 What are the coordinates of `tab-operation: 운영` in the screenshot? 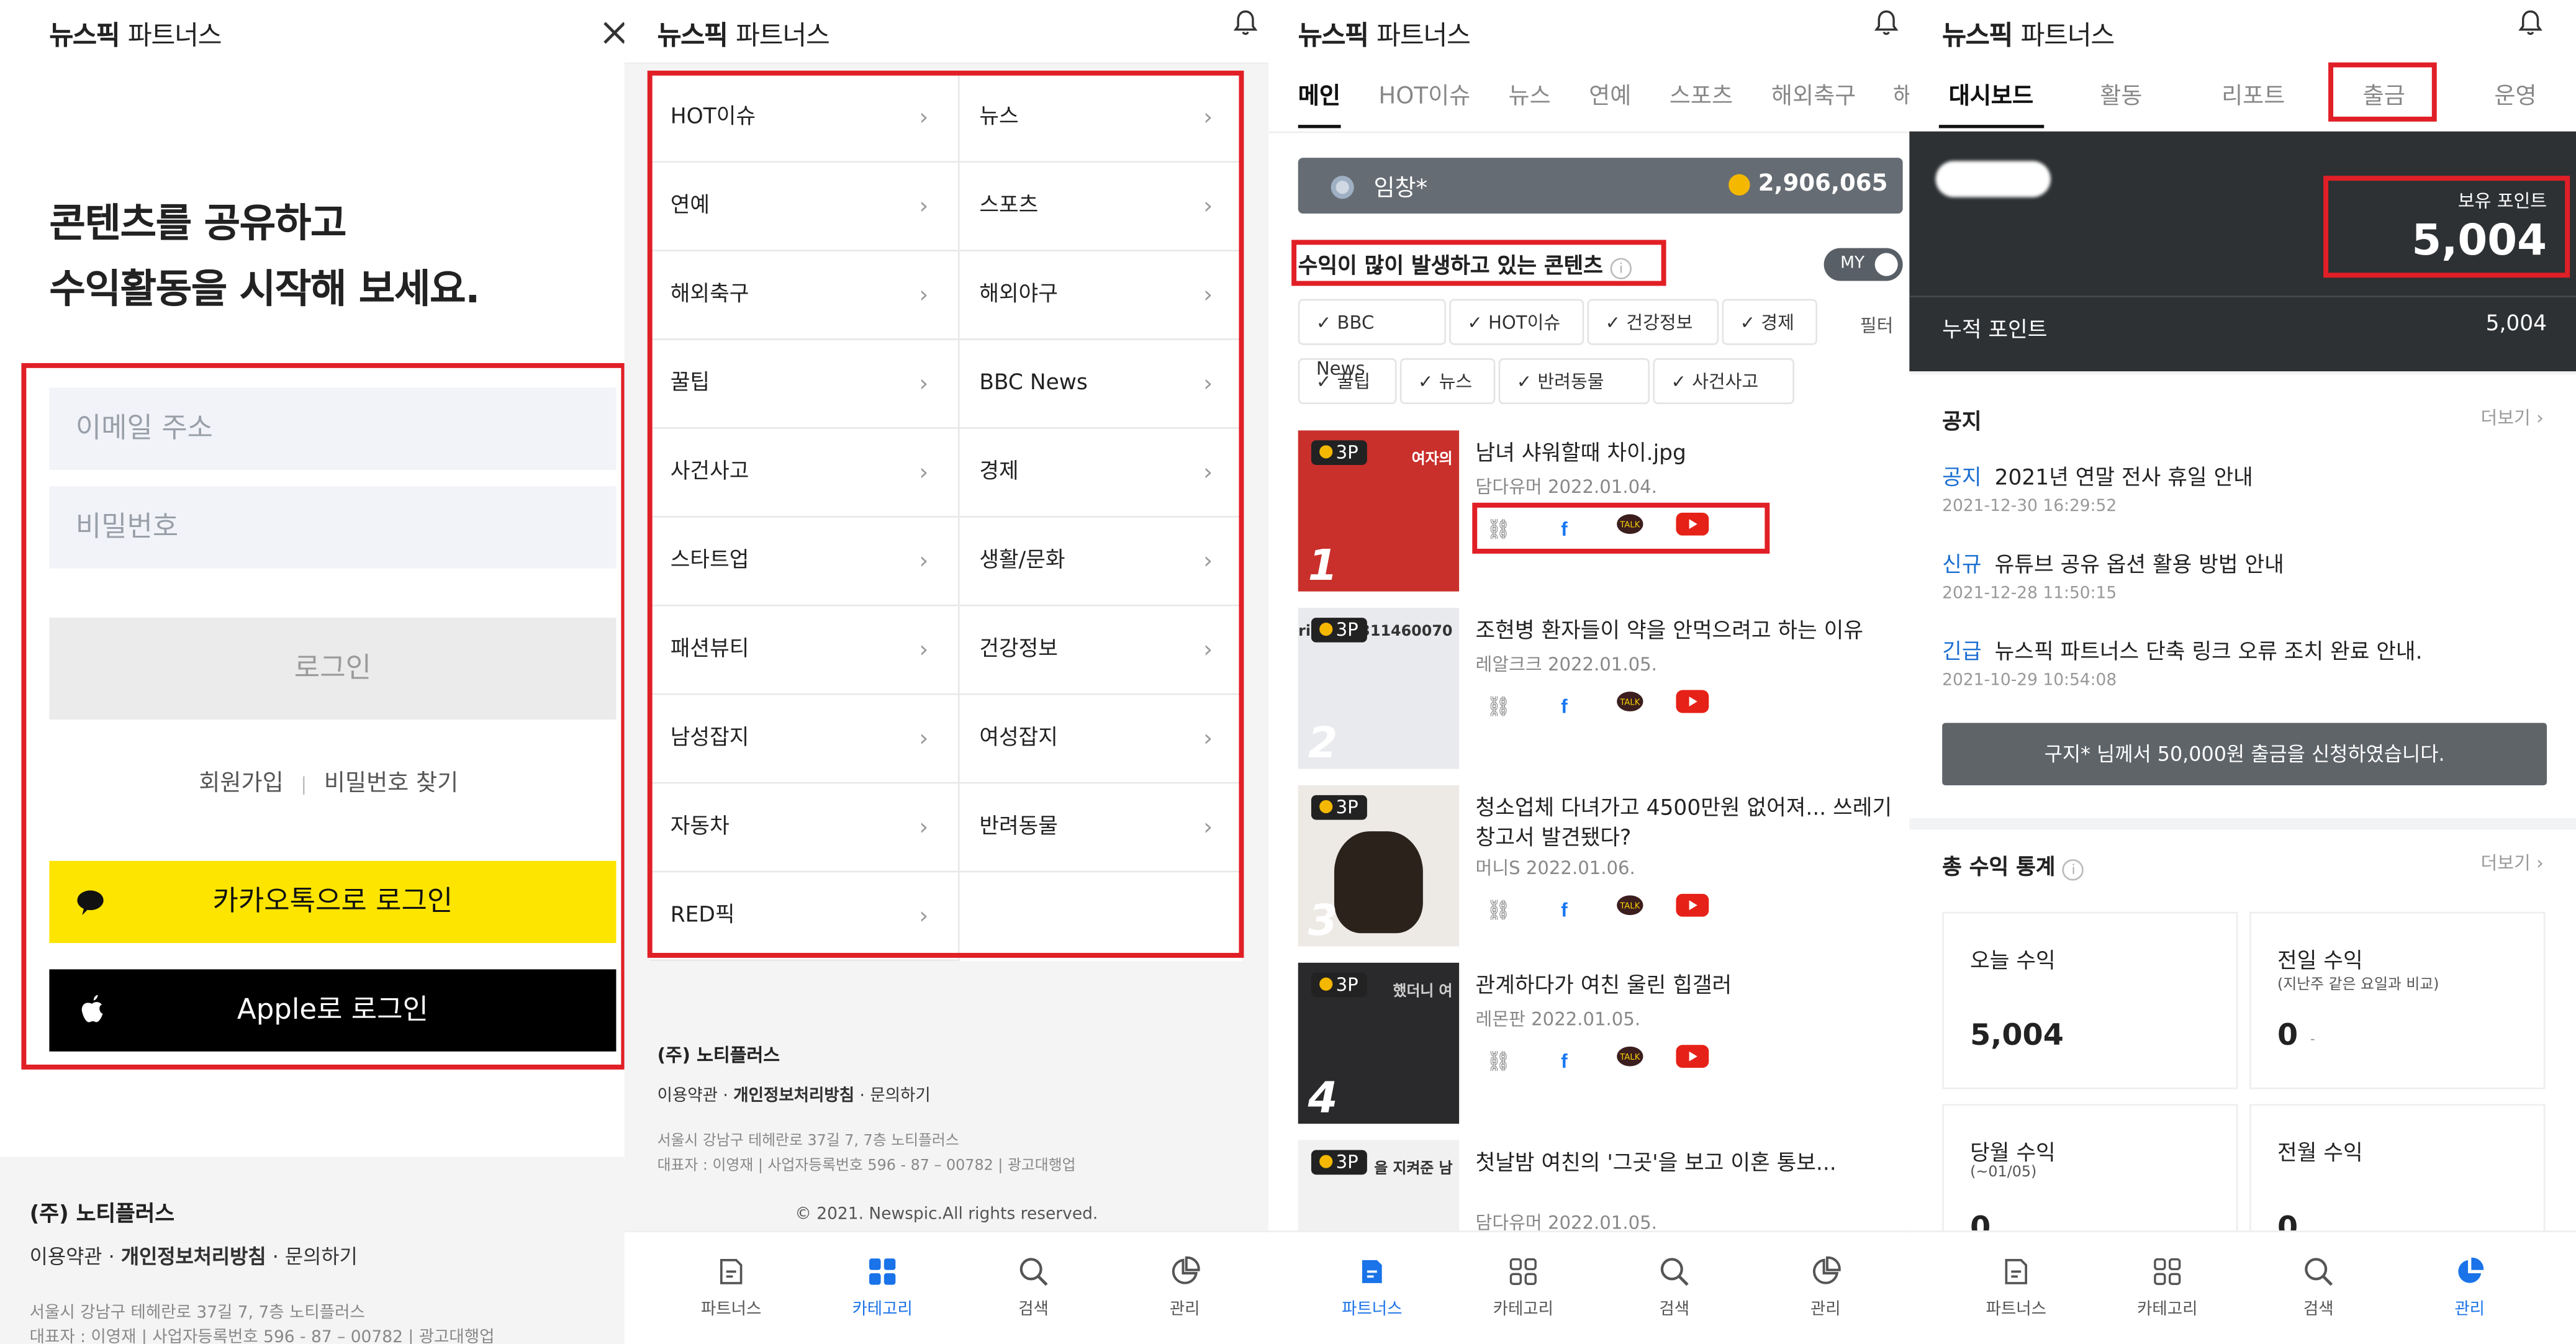 It's located at (2515, 95).